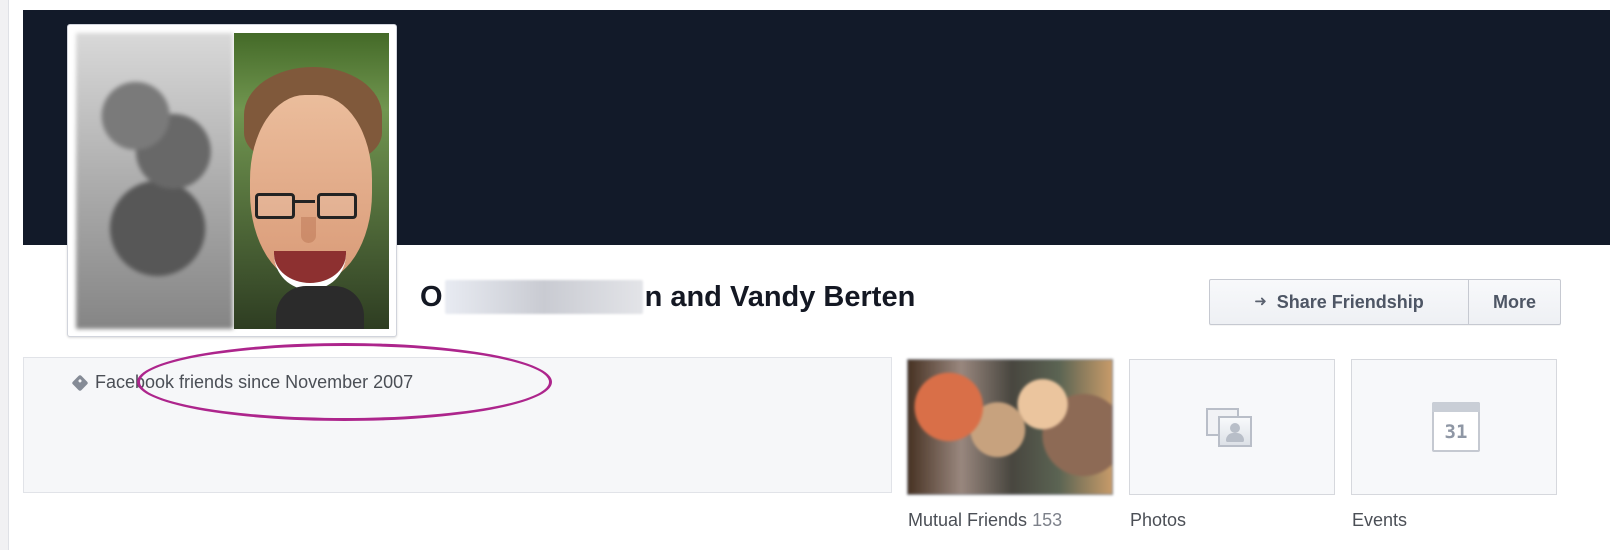 The image size is (1610, 550). I want to click on mutual-friends-tile, so click(1010, 427).